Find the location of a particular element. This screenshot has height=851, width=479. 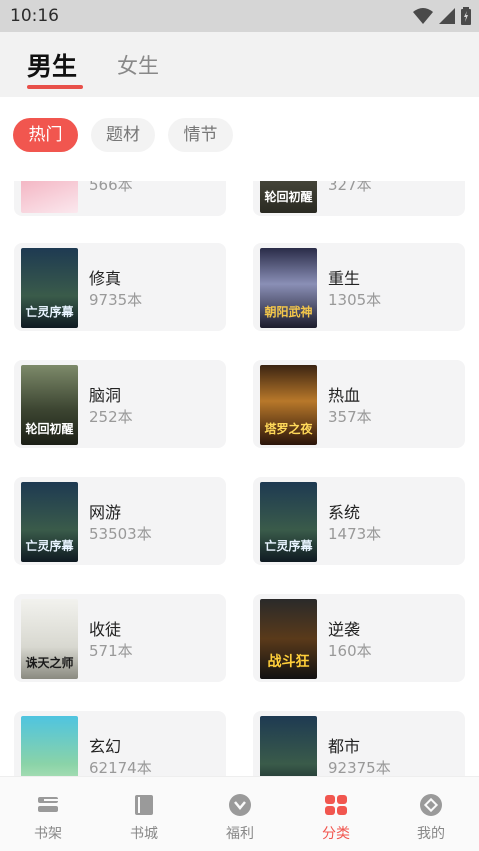

tab-male: 男生 is located at coordinates (52, 65).